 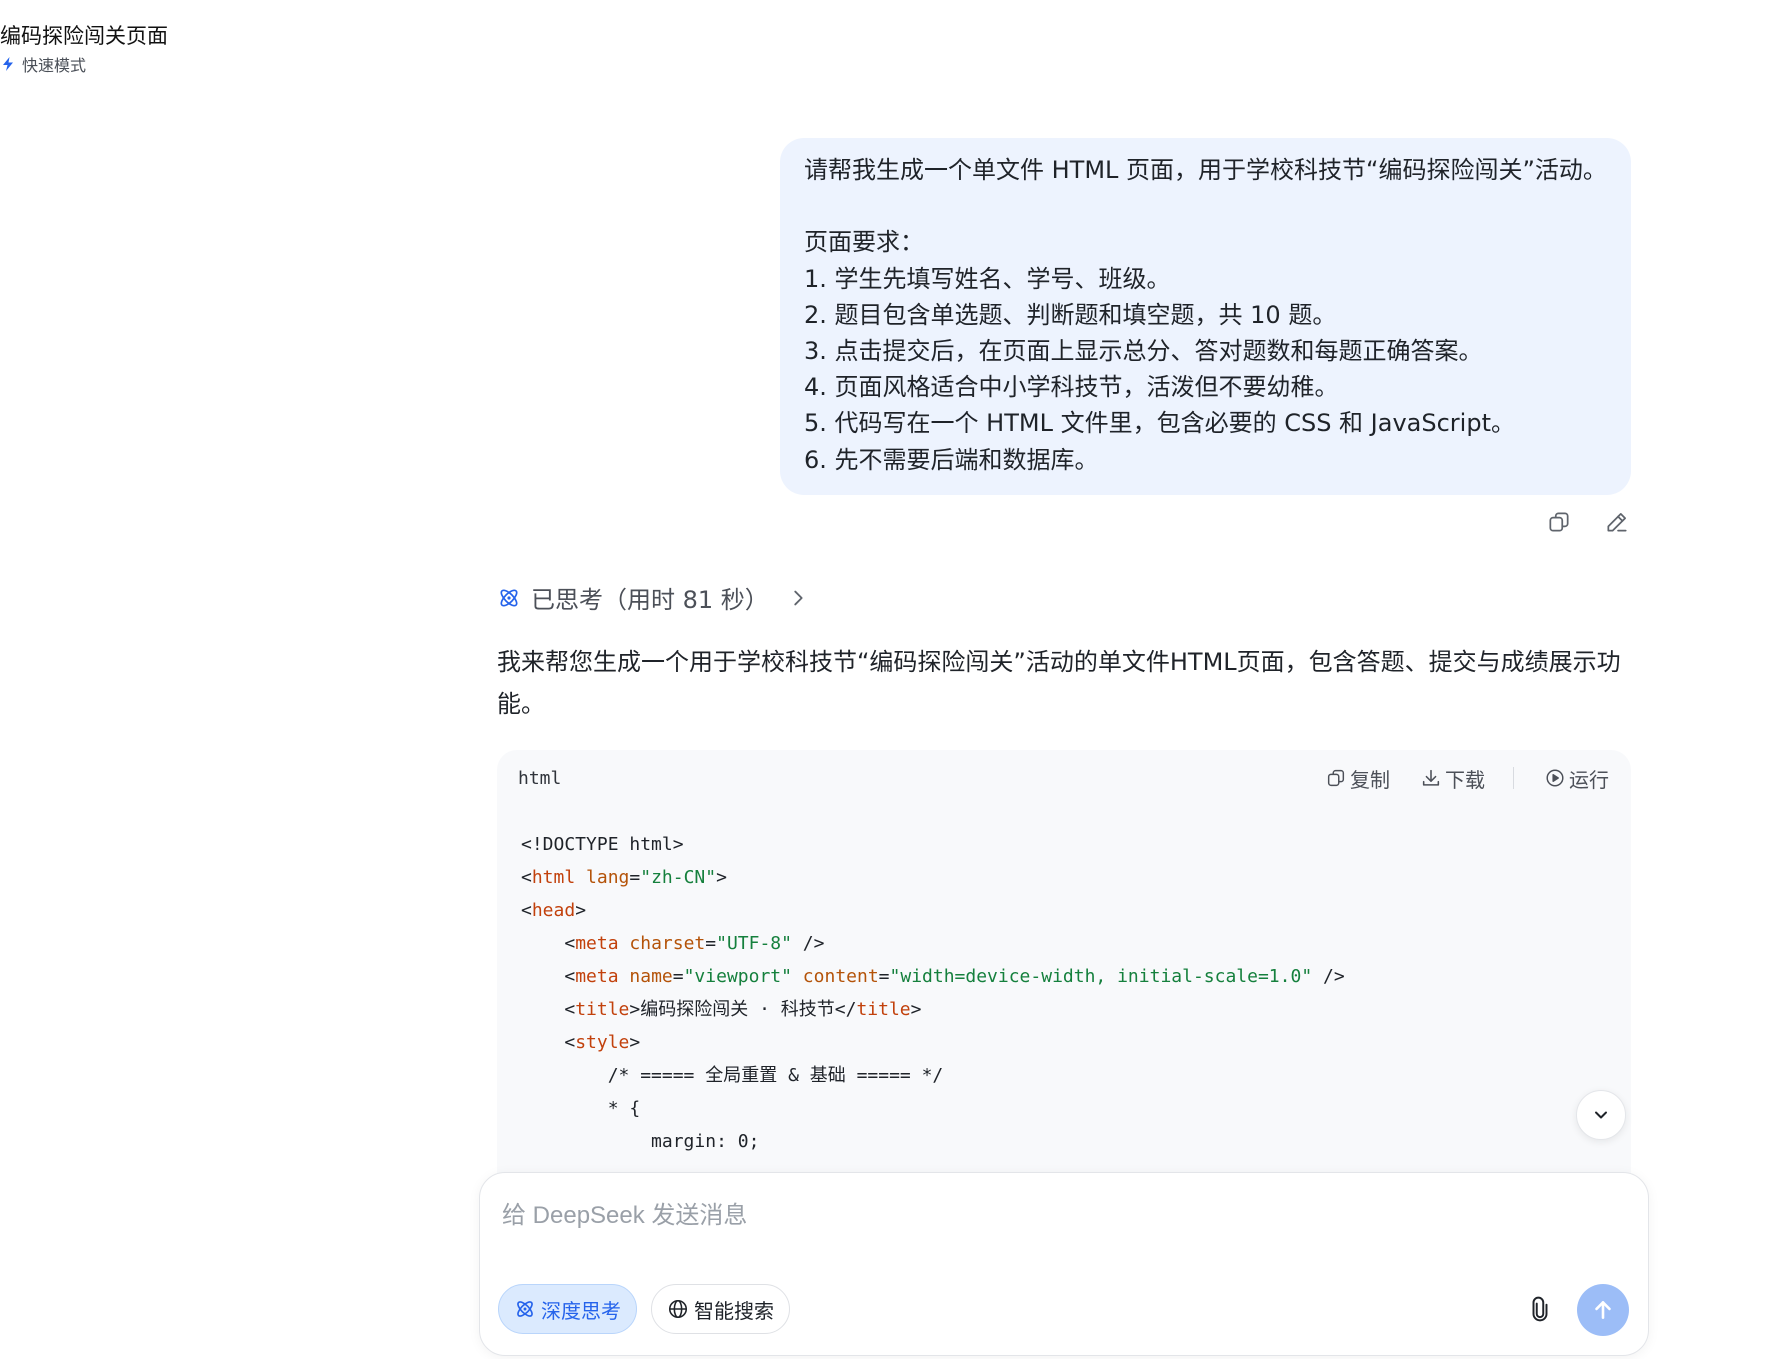 I want to click on attach-file-button, so click(x=1540, y=1309).